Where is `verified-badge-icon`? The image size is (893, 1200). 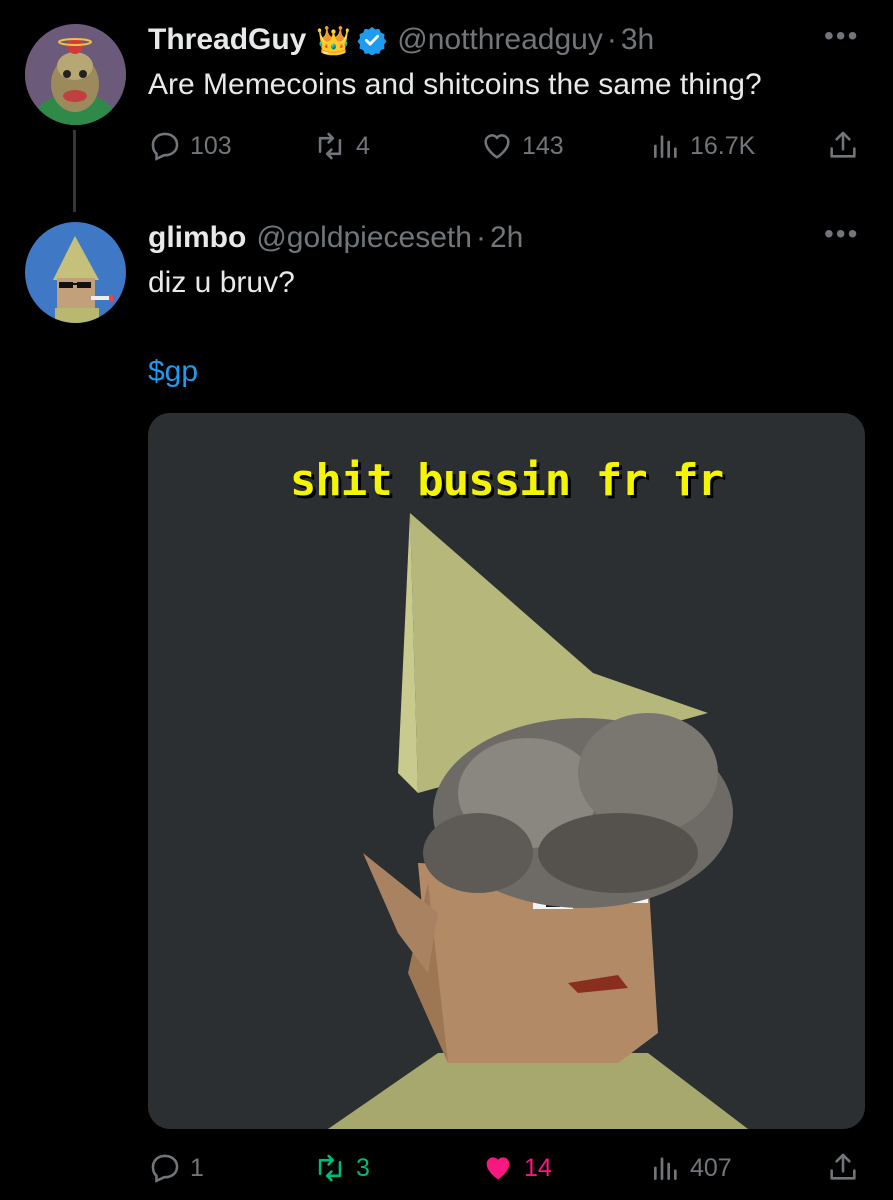
verified-badge-icon is located at coordinates (372, 40).